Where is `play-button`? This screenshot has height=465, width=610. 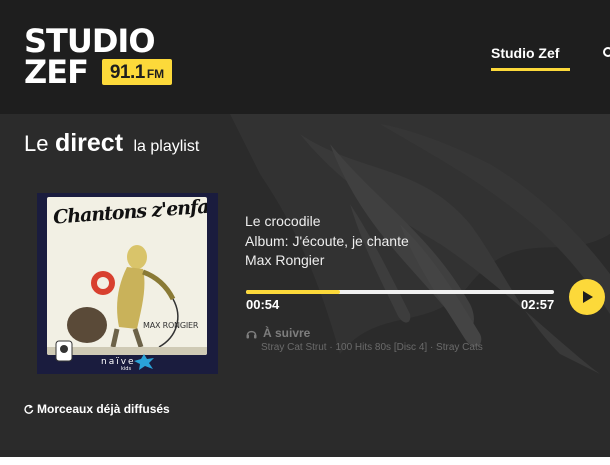 play-button is located at coordinates (587, 297).